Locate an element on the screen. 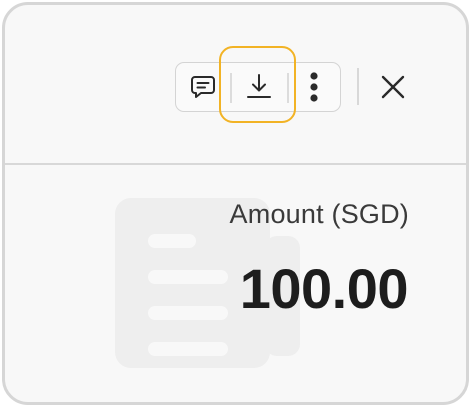 This screenshot has height=405, width=471. header-divider is located at coordinates (235, 164).